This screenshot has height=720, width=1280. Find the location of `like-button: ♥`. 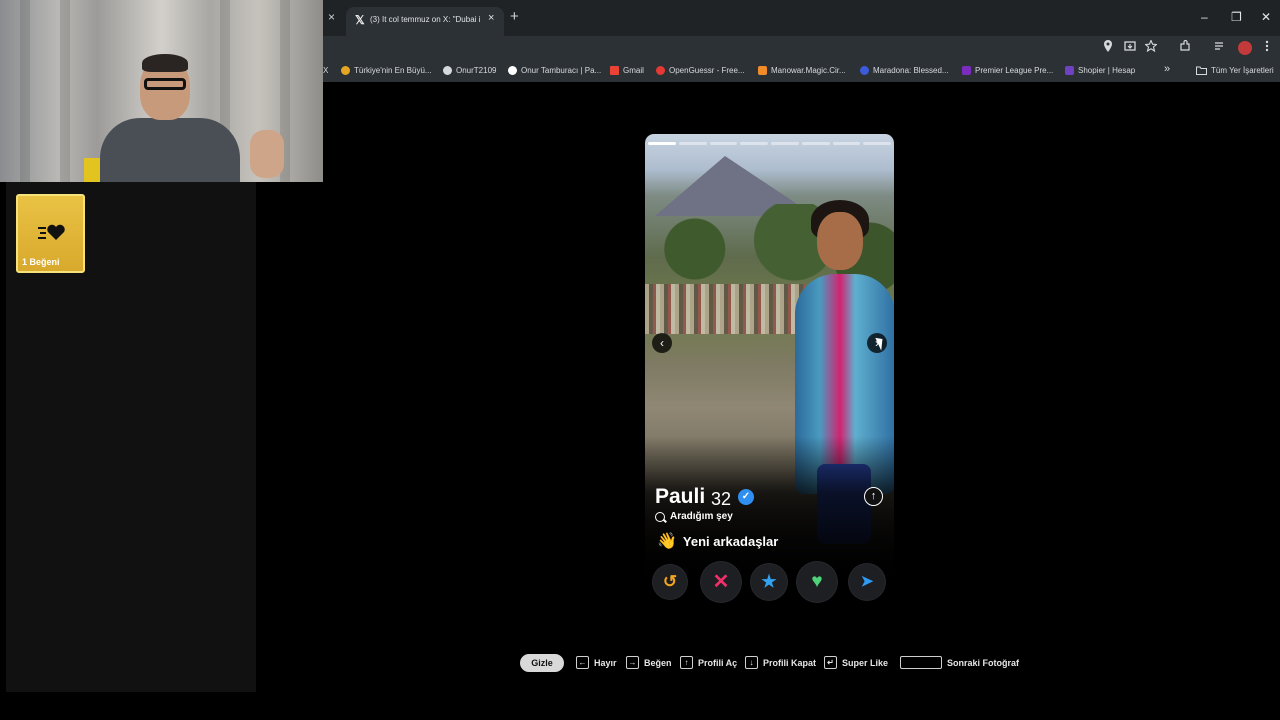

like-button: ♥ is located at coordinates (817, 582).